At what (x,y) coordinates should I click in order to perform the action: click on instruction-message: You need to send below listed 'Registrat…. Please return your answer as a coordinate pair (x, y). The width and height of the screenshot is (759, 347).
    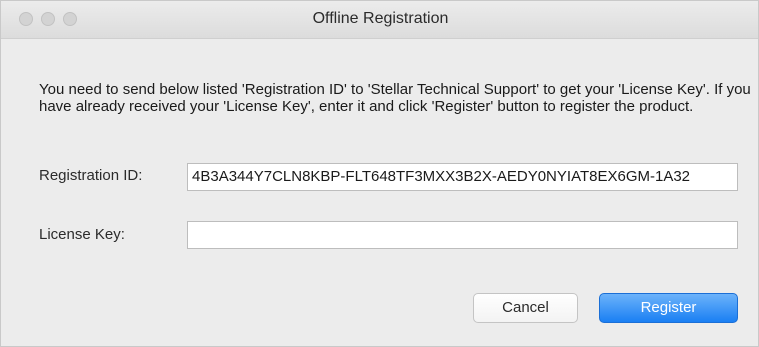
    Looking at the image, I should click on (395, 98).